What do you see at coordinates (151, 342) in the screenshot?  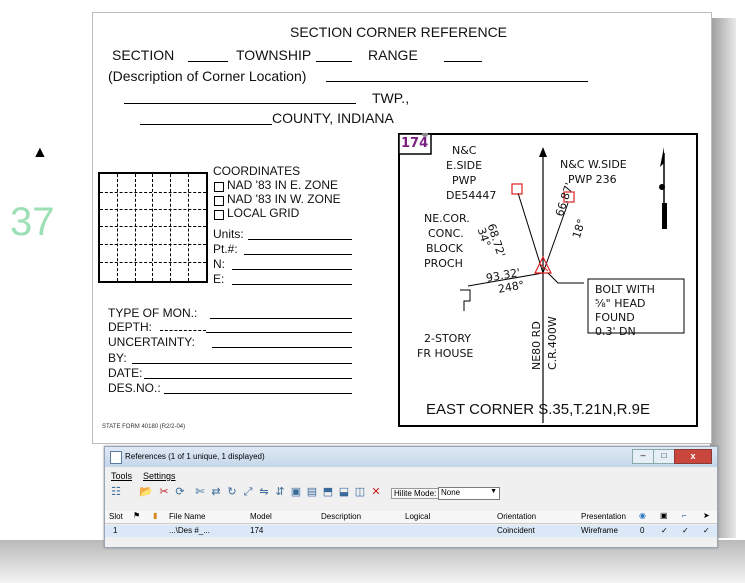 I see `uncertainty-label: UNCERTAINTY:` at bounding box center [151, 342].